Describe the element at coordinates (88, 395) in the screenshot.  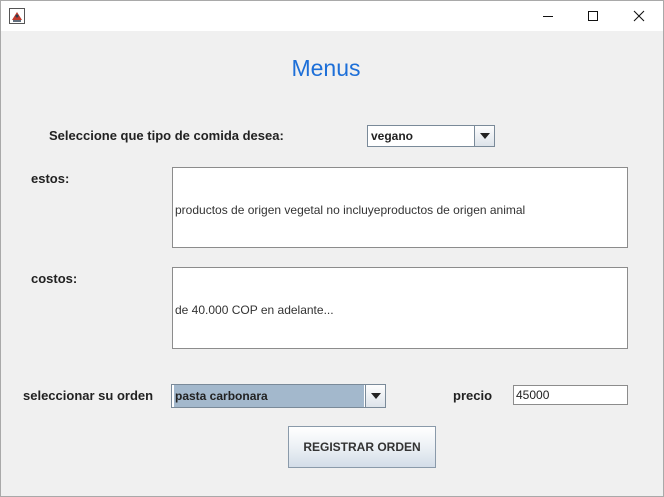
I see `order-label: seleccionar su orden` at that location.